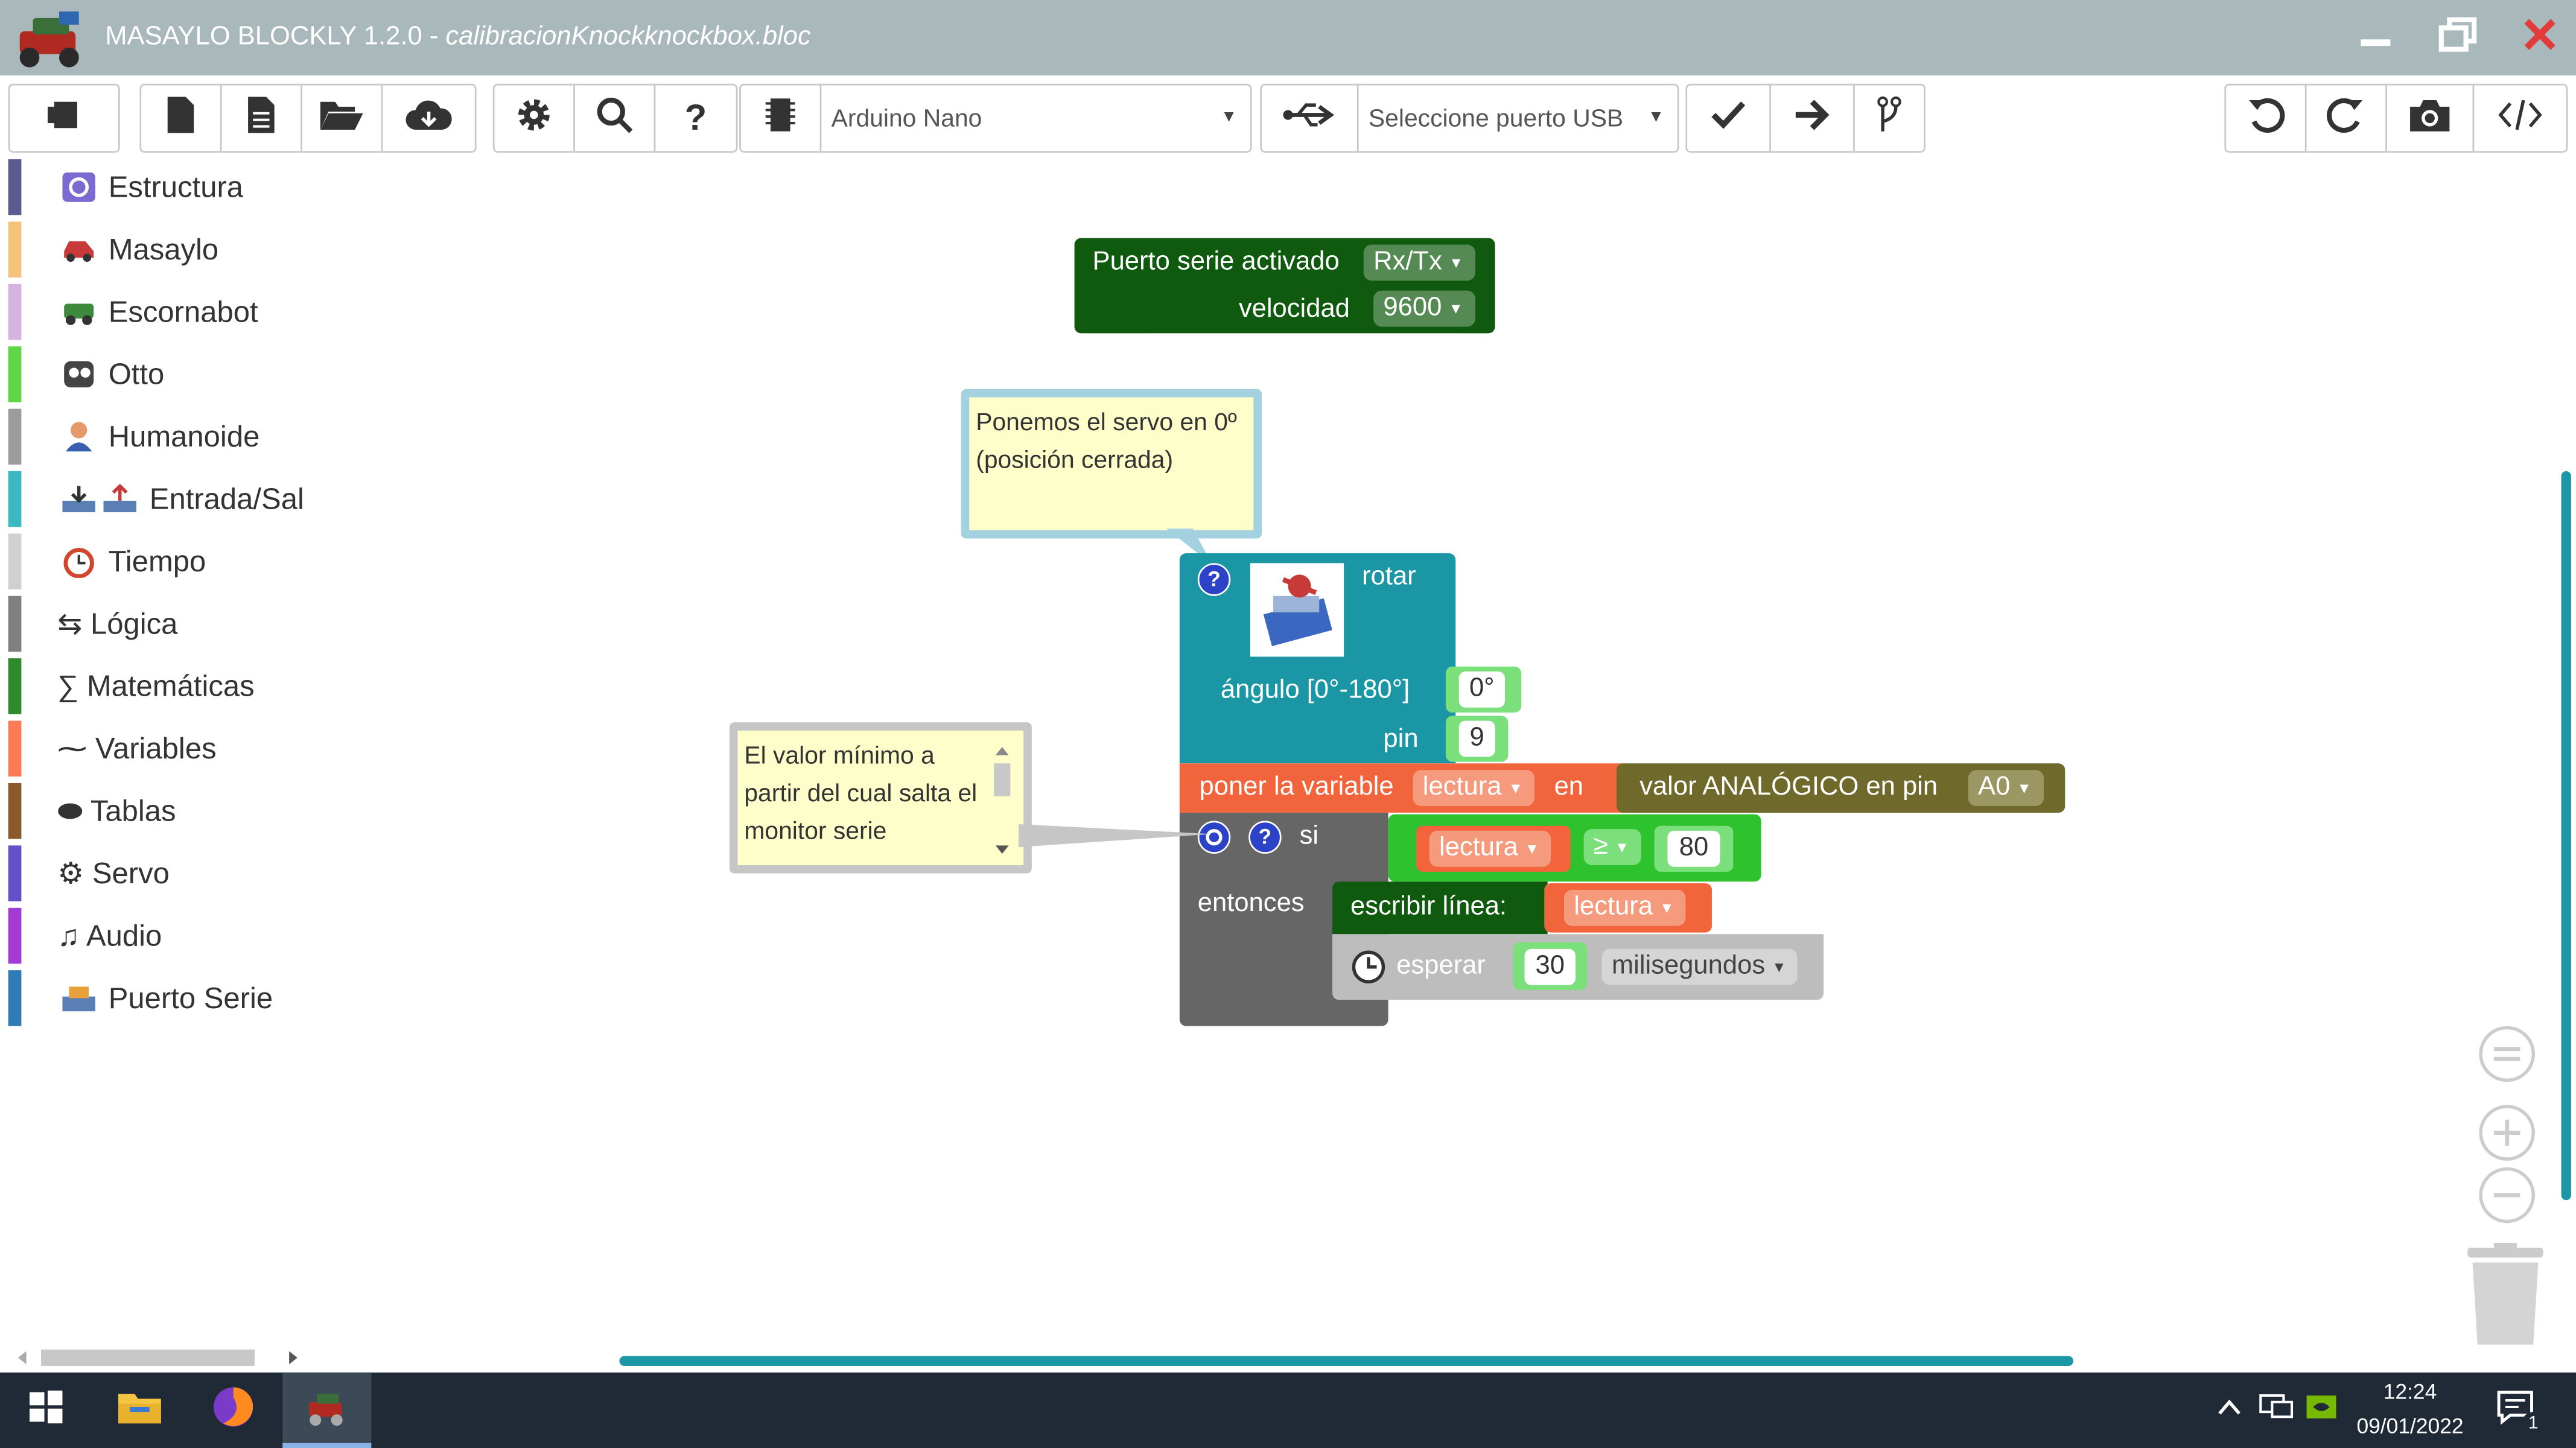  Describe the element at coordinates (1002, 801) in the screenshot. I see `comment-scrollbar` at that location.